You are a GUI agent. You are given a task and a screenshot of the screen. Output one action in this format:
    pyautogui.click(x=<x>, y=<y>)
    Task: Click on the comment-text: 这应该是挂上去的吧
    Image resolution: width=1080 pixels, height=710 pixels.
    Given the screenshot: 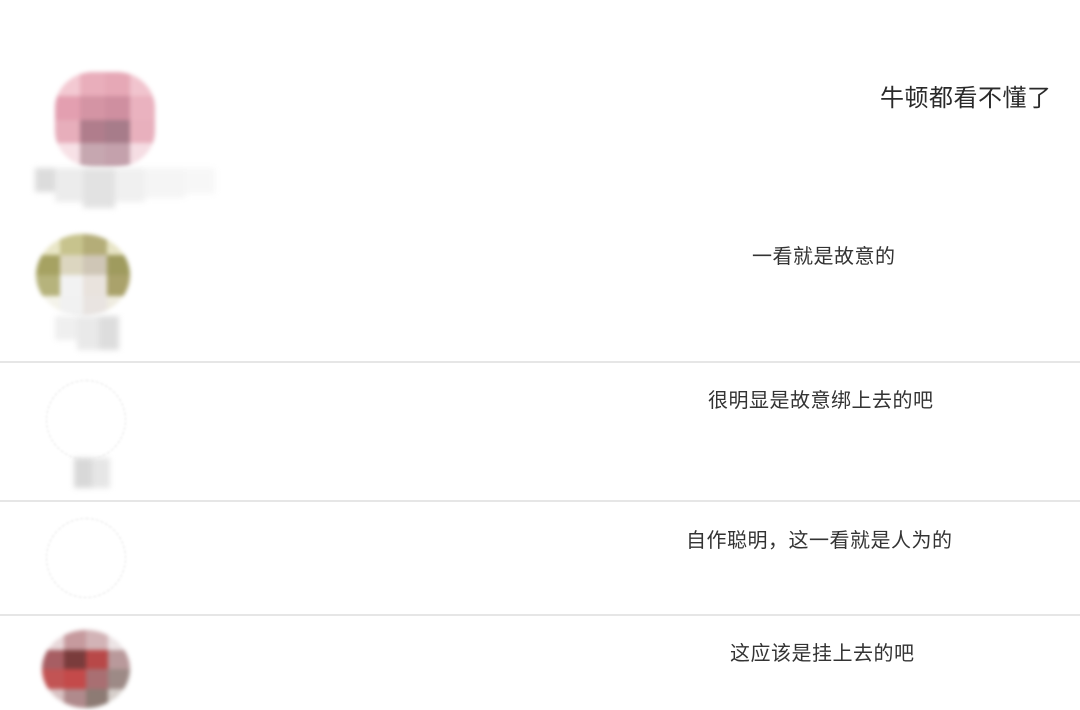 What is the action you would take?
    pyautogui.click(x=822, y=653)
    